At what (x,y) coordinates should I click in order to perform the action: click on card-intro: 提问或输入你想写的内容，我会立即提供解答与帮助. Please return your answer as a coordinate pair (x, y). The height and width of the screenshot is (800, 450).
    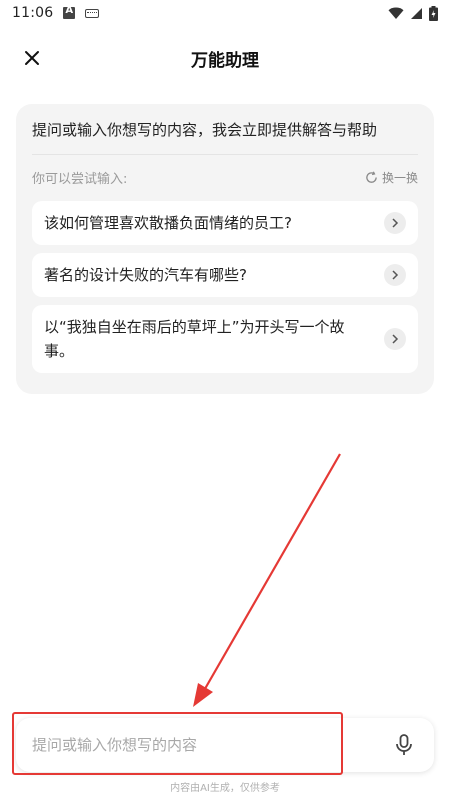
    Looking at the image, I should click on (225, 137).